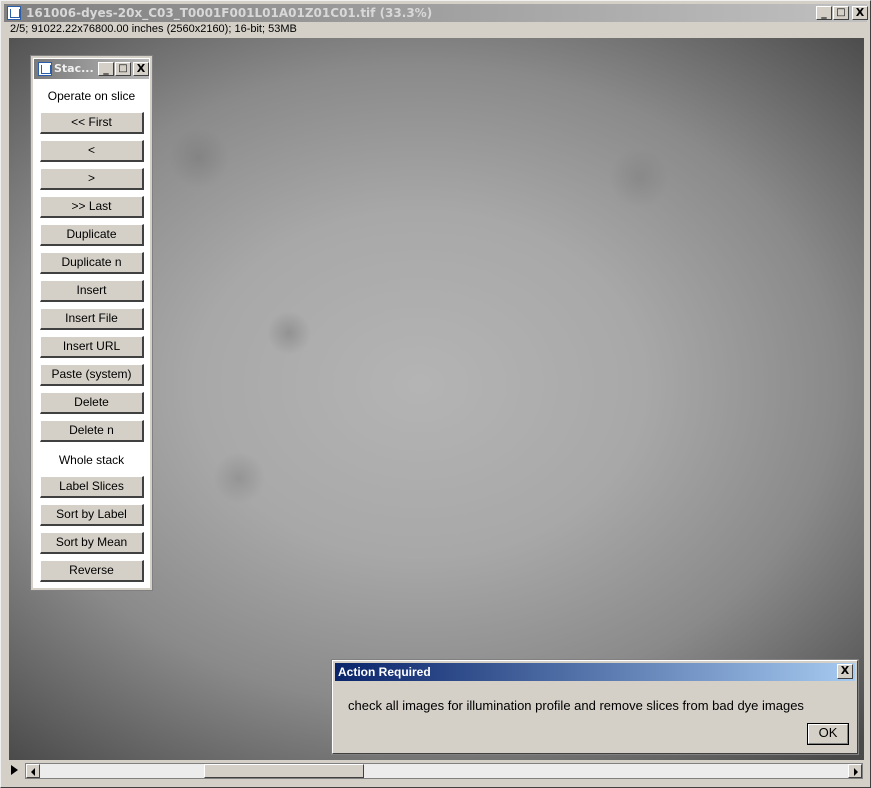 Image resolution: width=871 pixels, height=788 pixels. What do you see at coordinates (91, 460) in the screenshot?
I see `section-label-stack: Whole stack` at bounding box center [91, 460].